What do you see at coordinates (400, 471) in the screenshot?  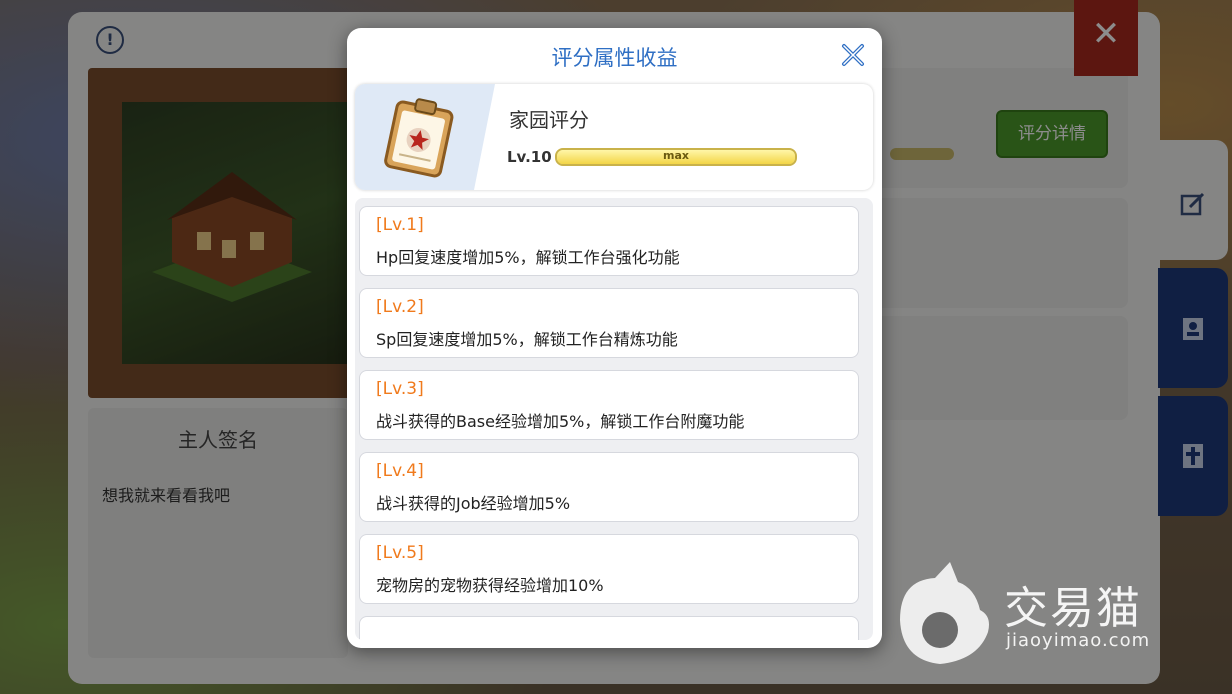 I see `level-tag: [Lv.4]` at bounding box center [400, 471].